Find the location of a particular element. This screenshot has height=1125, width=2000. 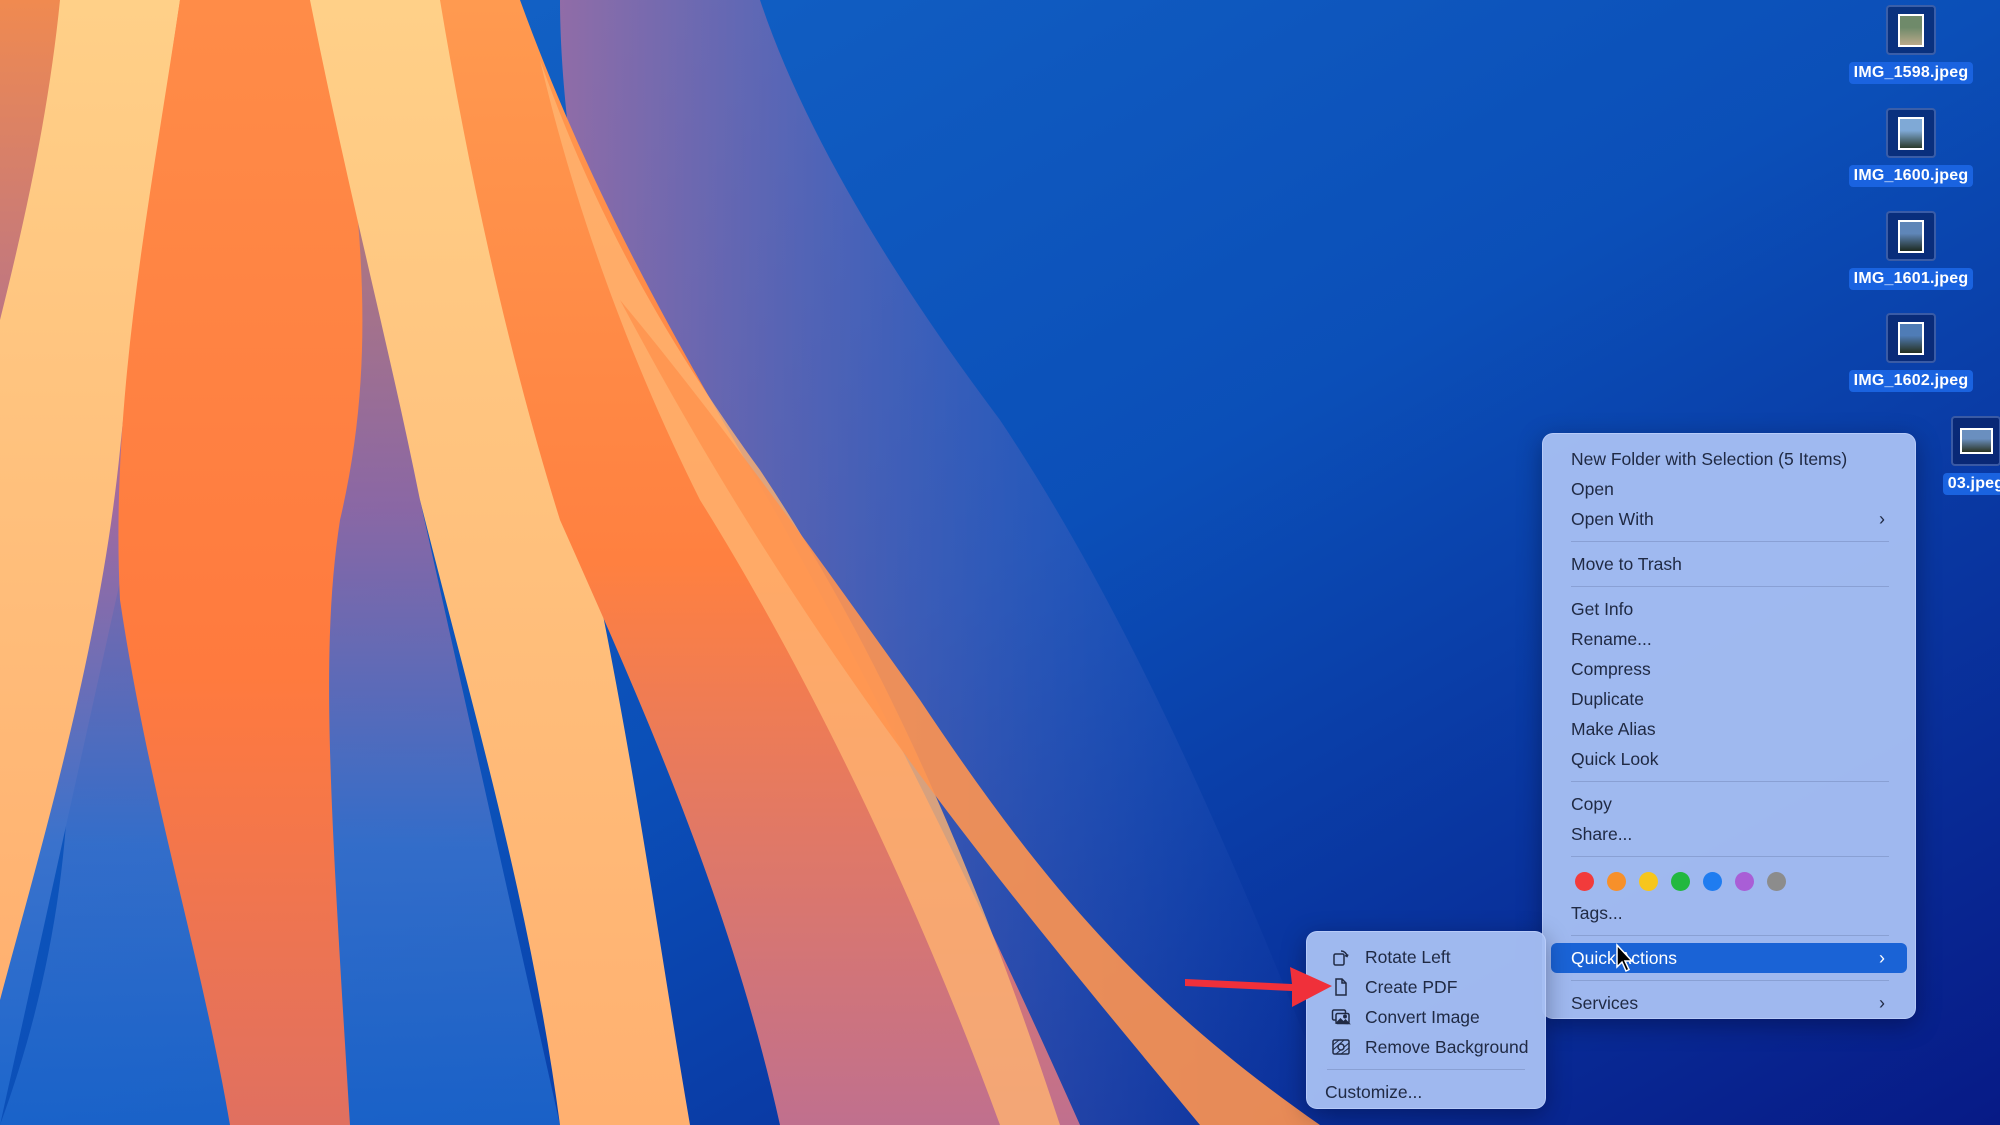

submenu-item-create-pdf: Create PDF is located at coordinates (1426, 987).